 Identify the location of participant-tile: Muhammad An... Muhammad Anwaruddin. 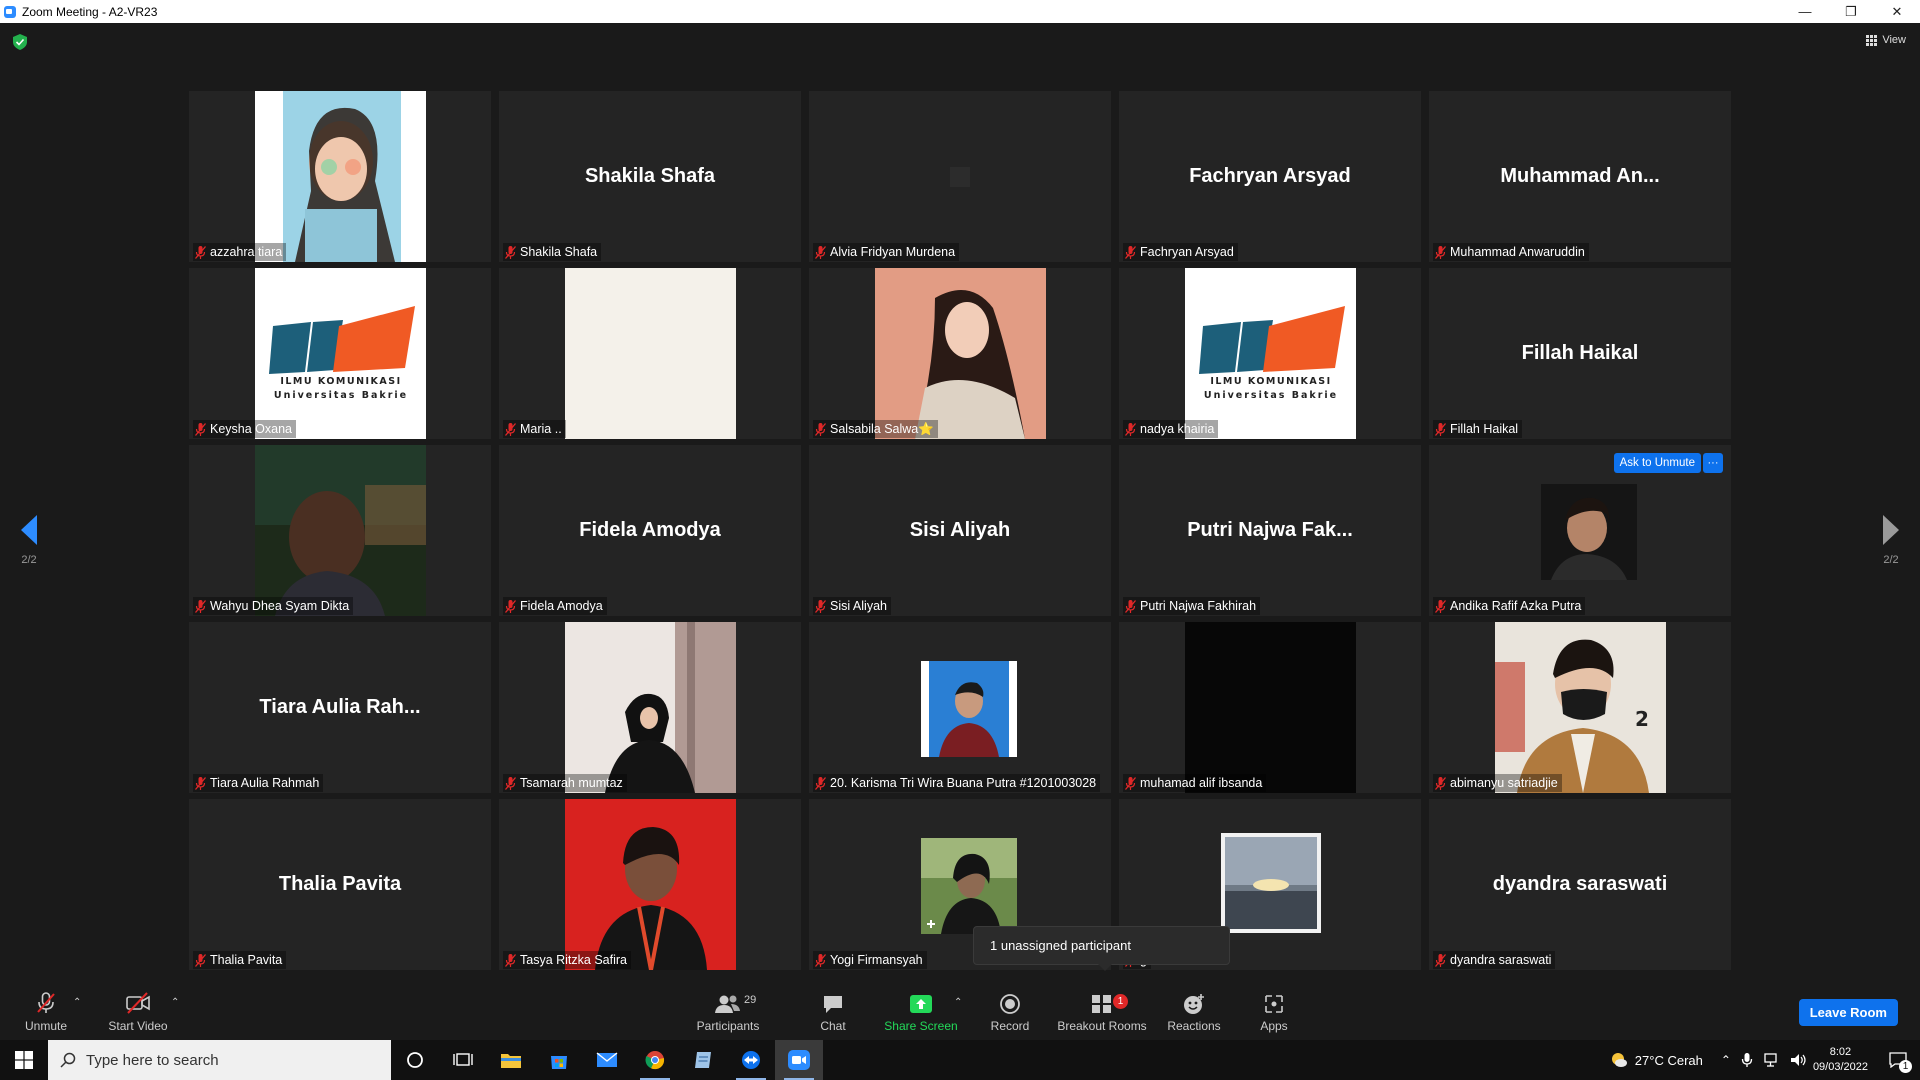
(1580, 176).